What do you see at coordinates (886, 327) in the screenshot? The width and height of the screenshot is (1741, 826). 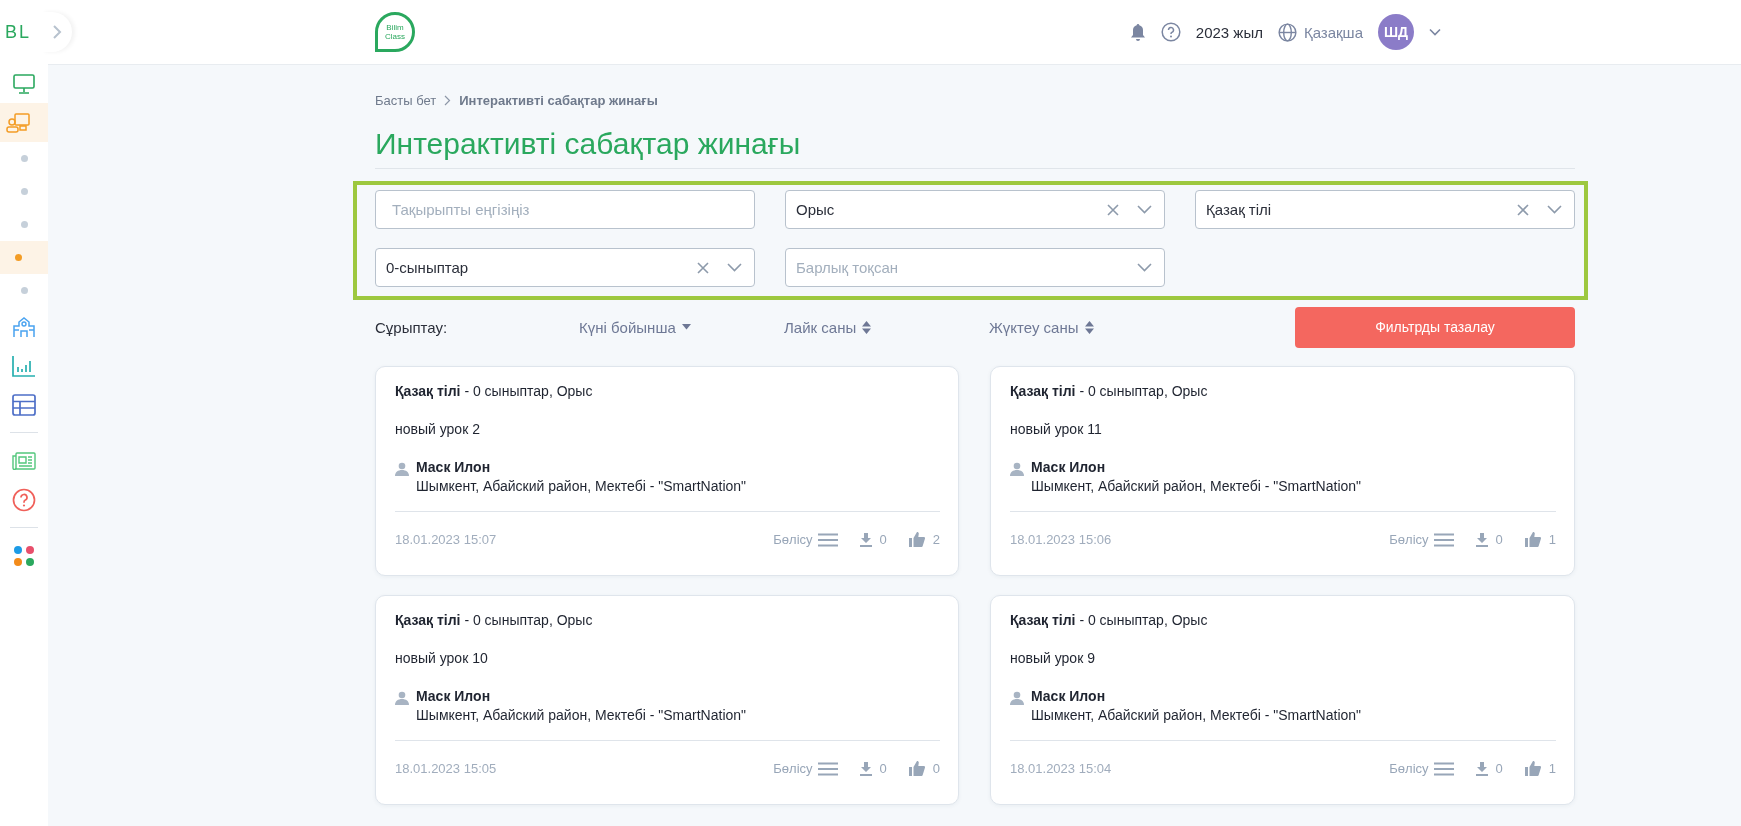 I see `sort-option: Лайк саны` at bounding box center [886, 327].